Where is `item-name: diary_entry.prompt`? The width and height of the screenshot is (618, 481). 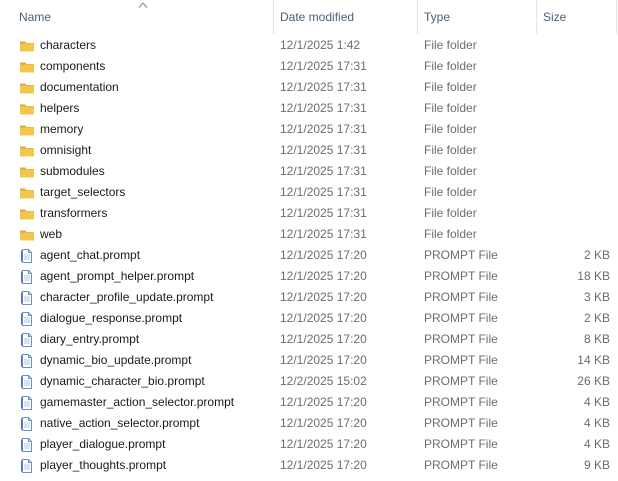 item-name: diary_entry.prompt is located at coordinates (90, 339).